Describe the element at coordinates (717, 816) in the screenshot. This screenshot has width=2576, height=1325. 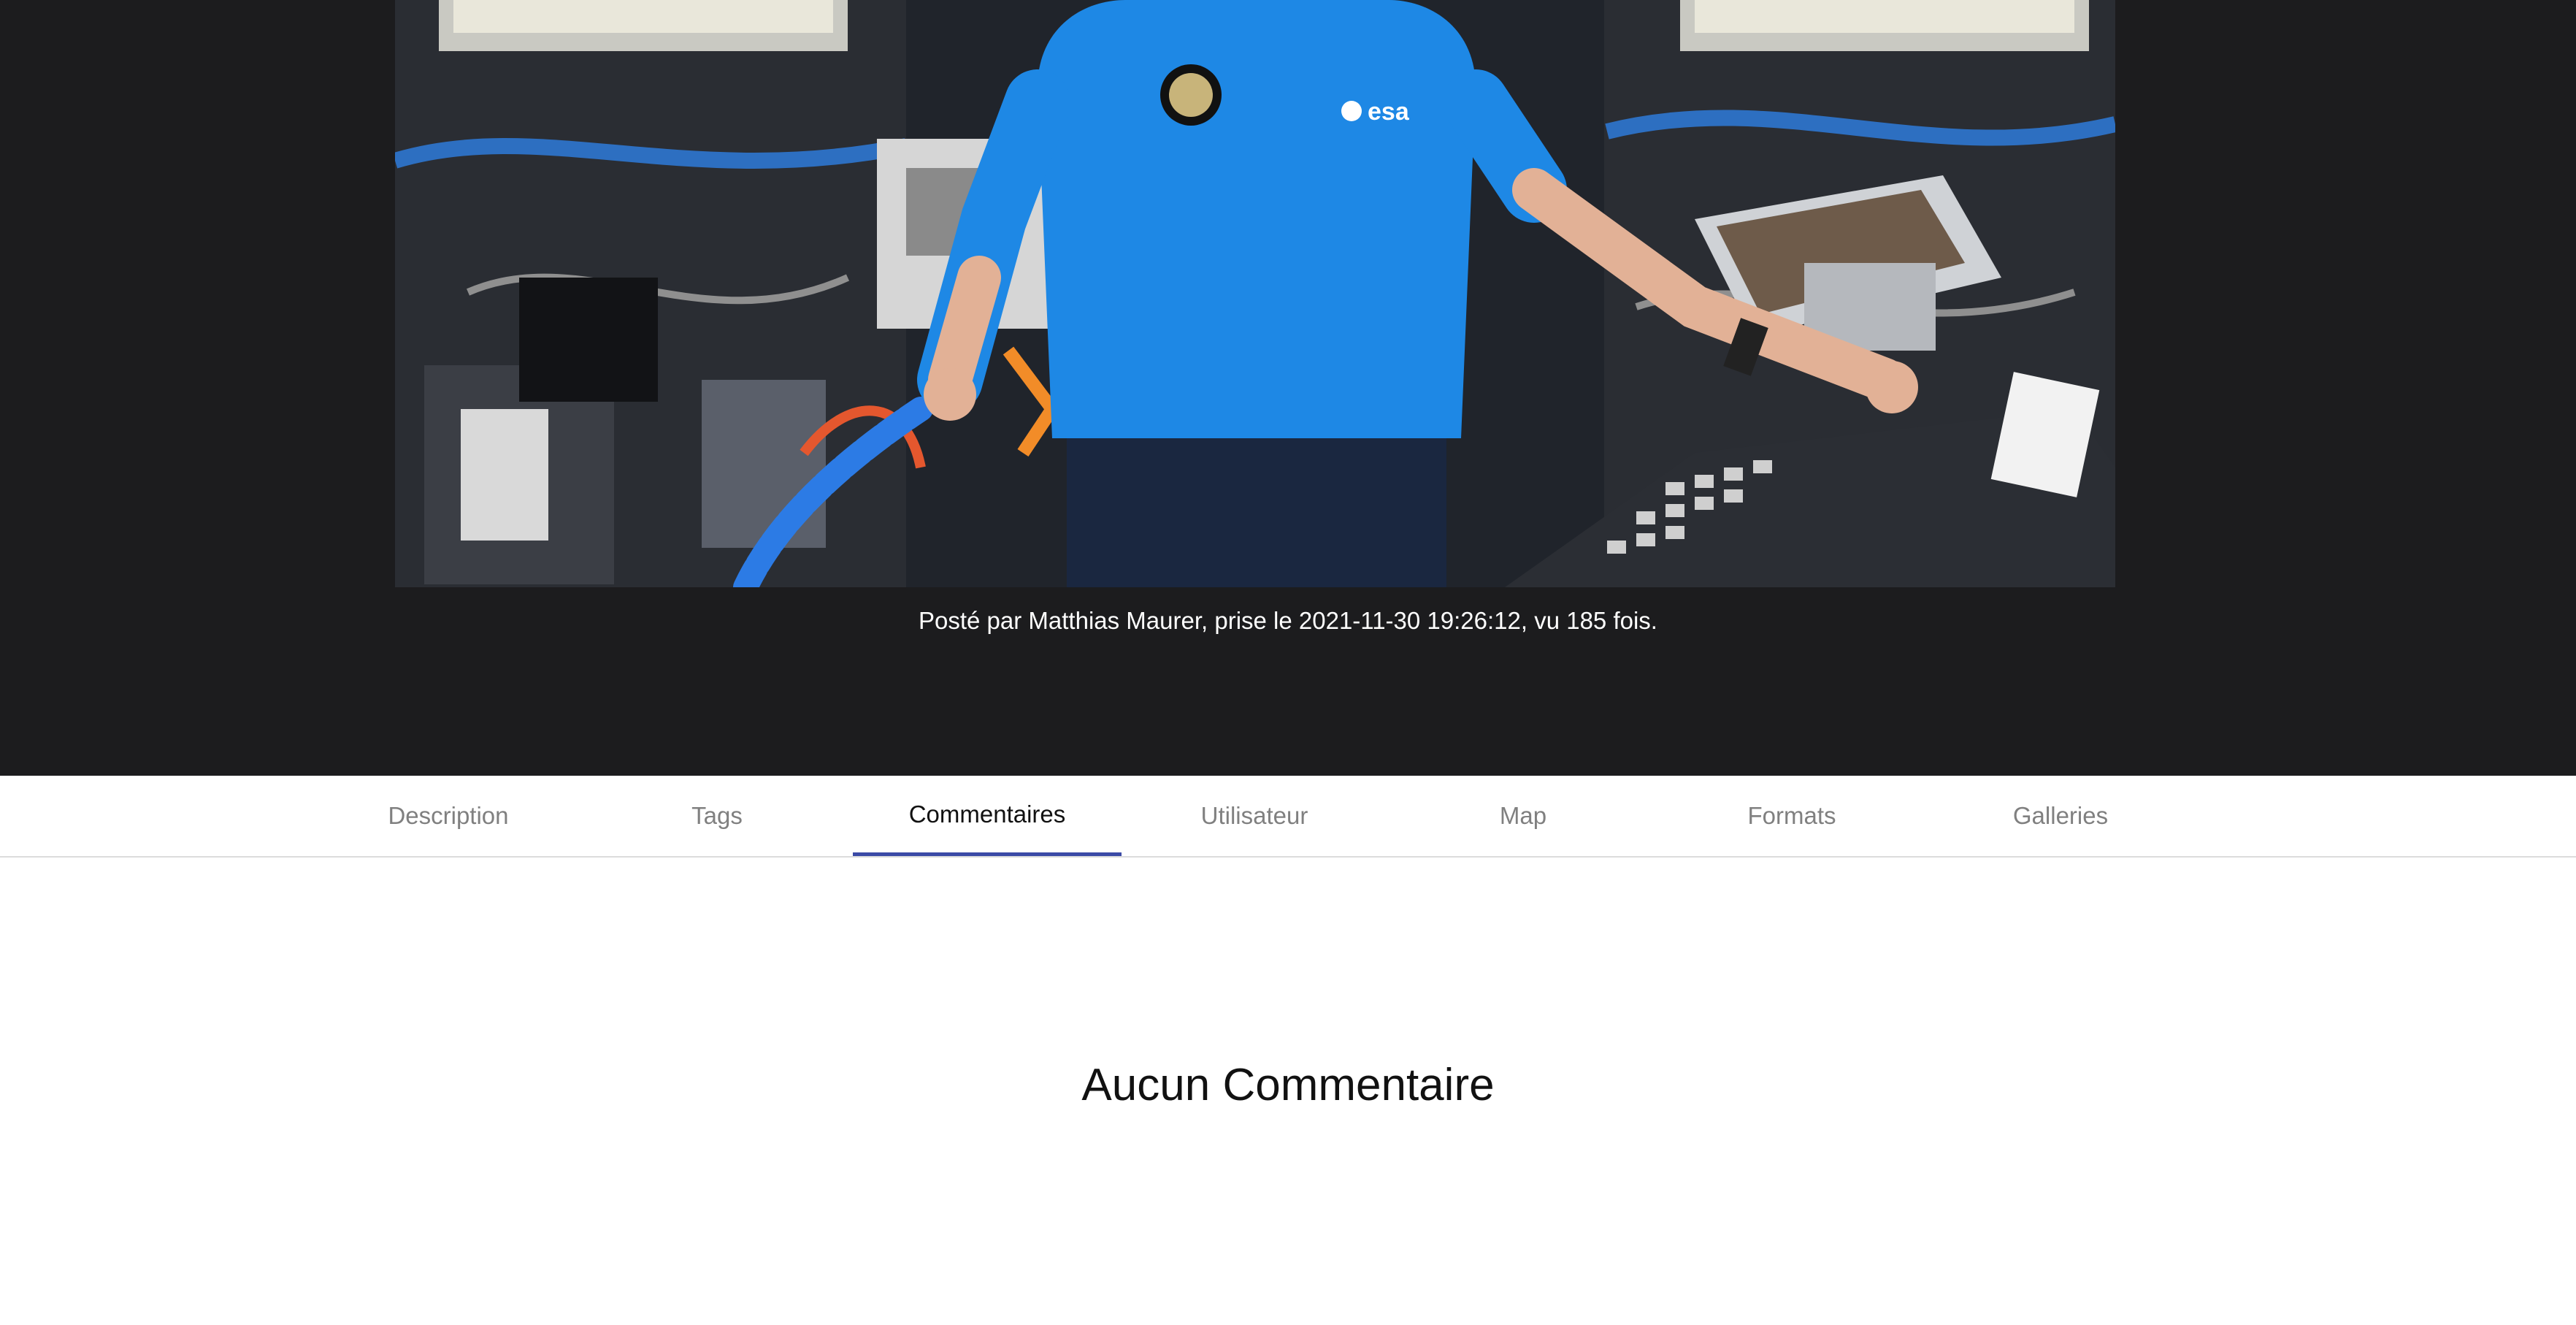
I see `tab-tags: Tags` at that location.